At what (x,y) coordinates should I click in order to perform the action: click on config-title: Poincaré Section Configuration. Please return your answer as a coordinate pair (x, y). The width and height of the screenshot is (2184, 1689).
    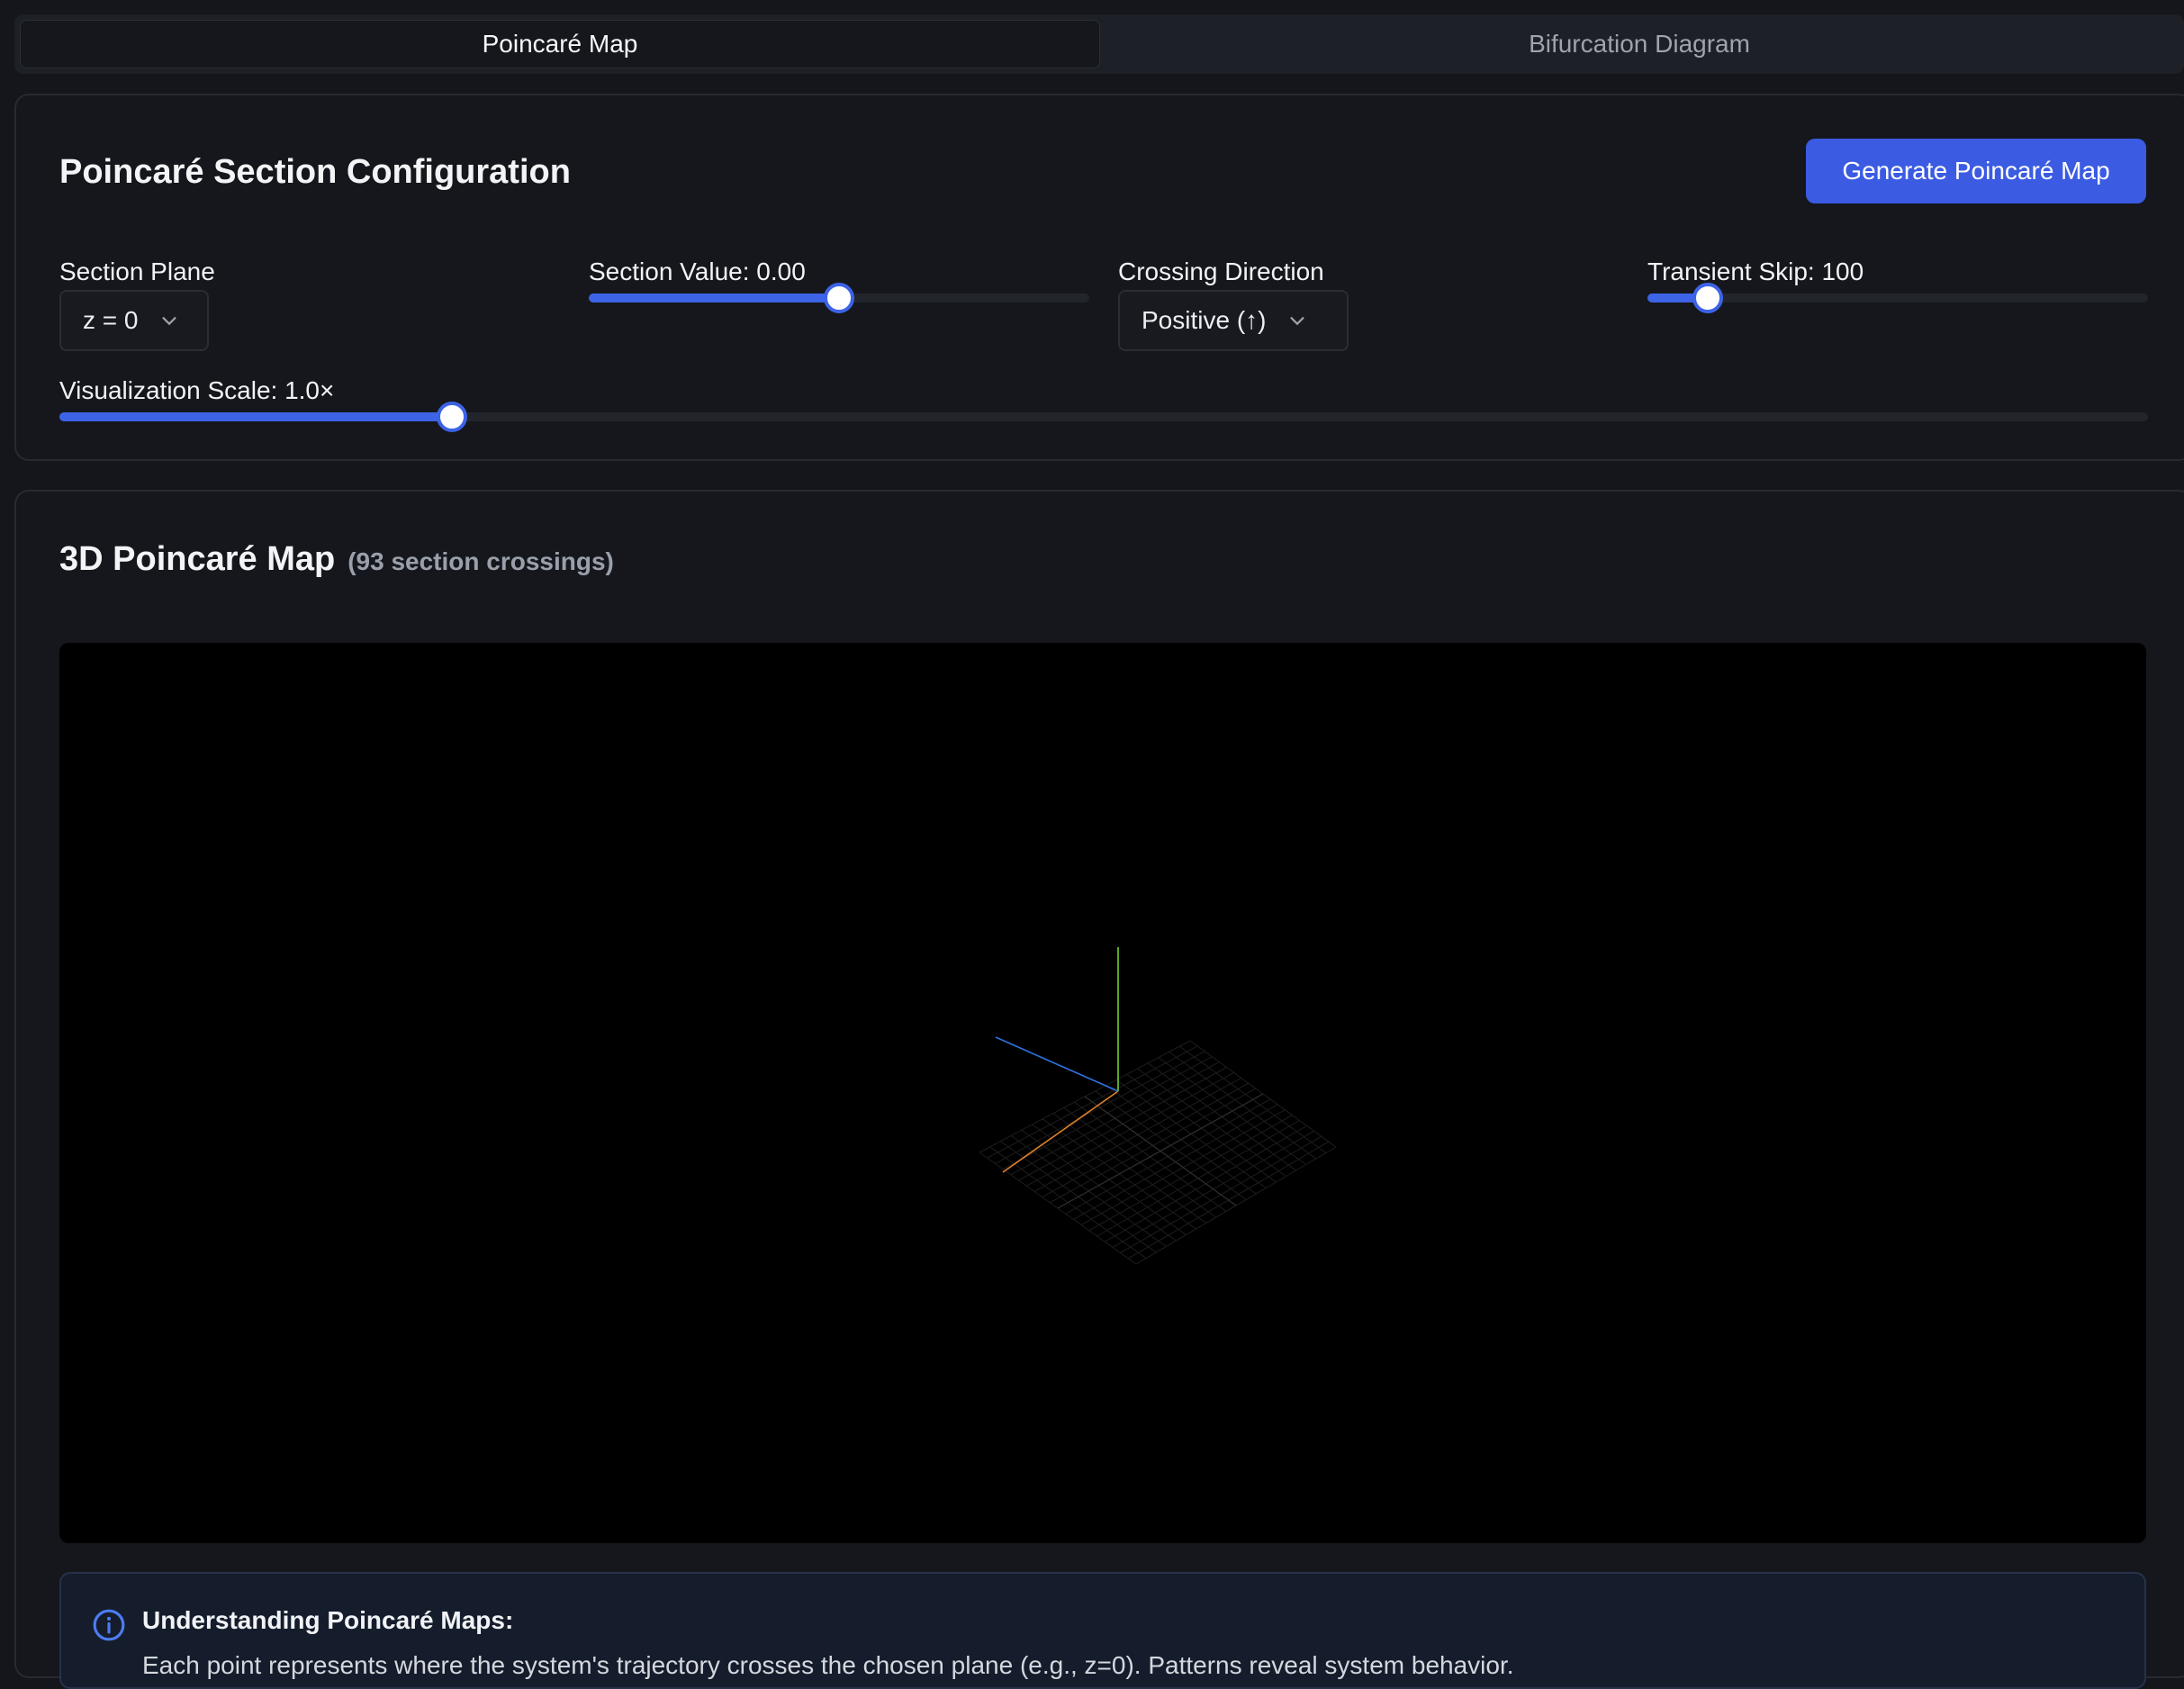
    Looking at the image, I should click on (315, 172).